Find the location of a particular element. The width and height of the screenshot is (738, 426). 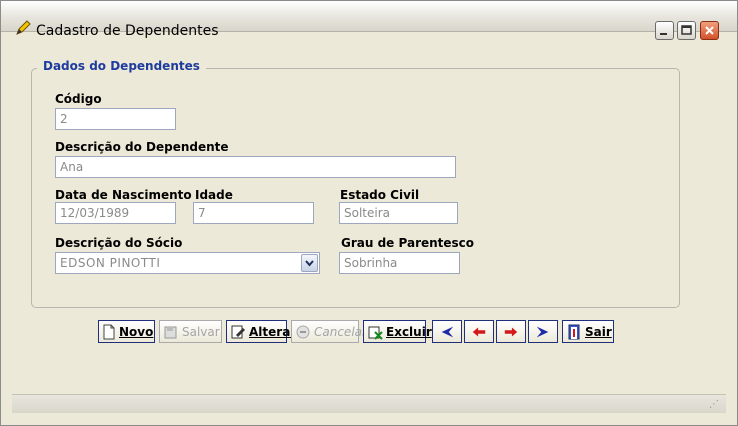

close-icon is located at coordinates (709, 30).